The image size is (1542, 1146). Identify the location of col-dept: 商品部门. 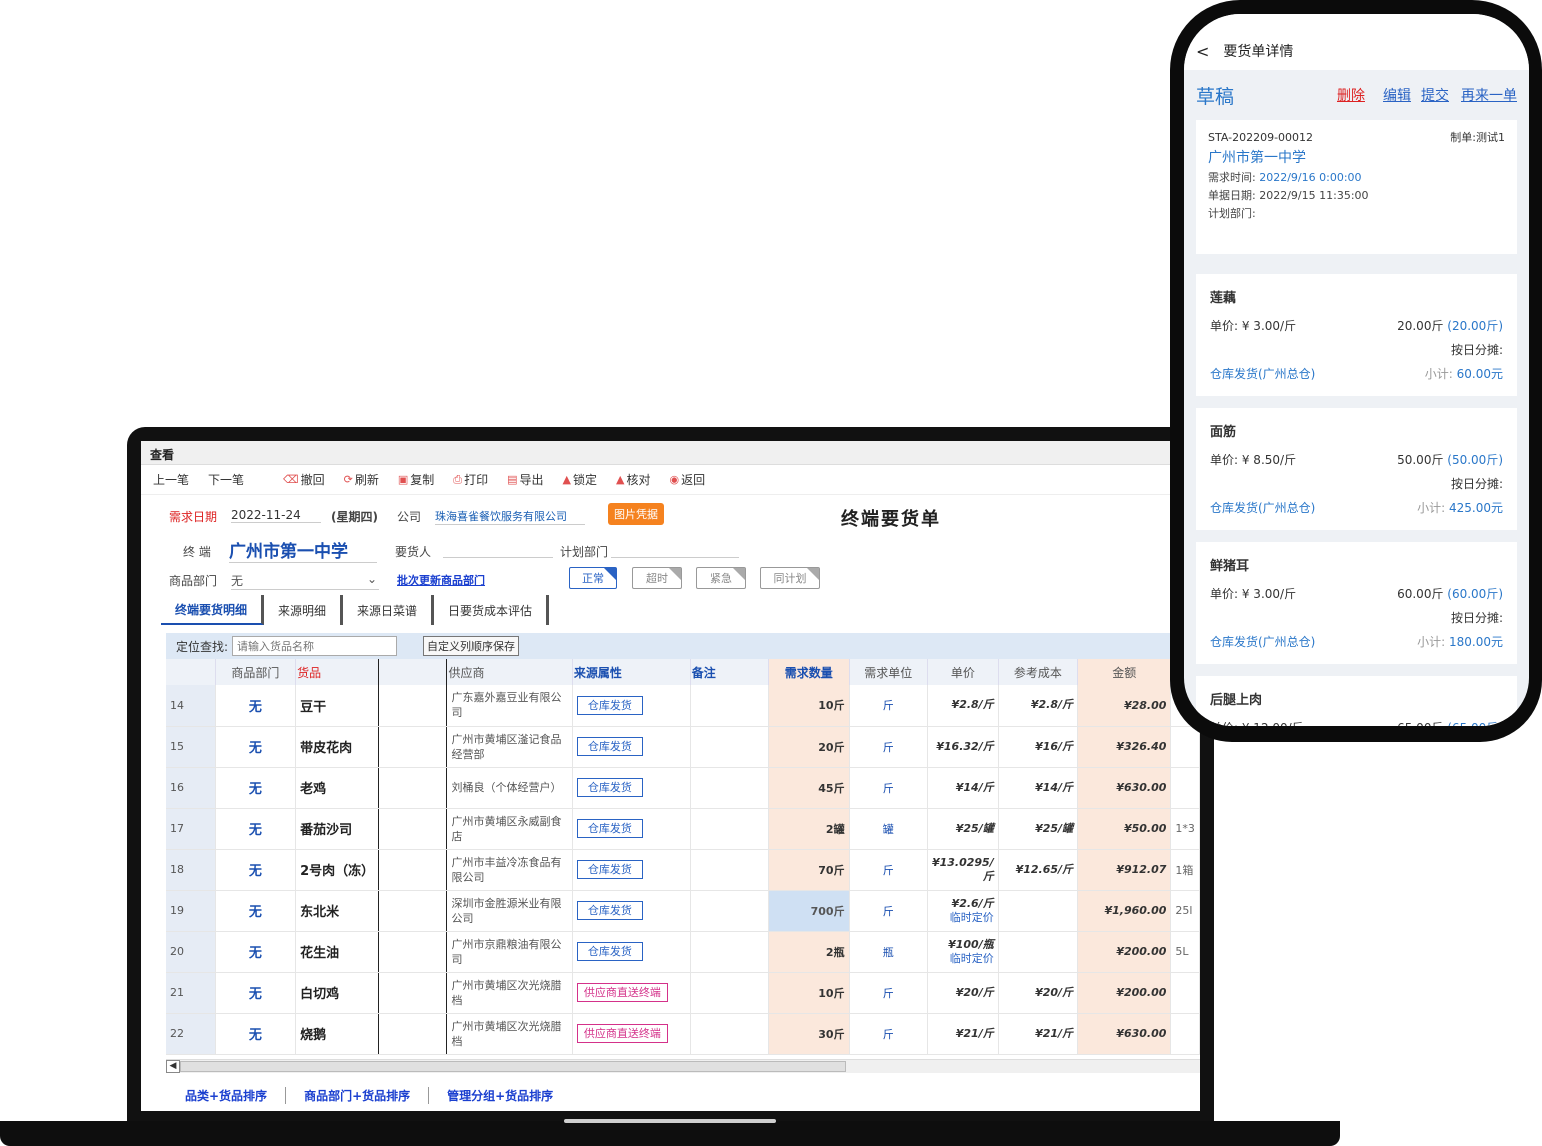
(256, 672).